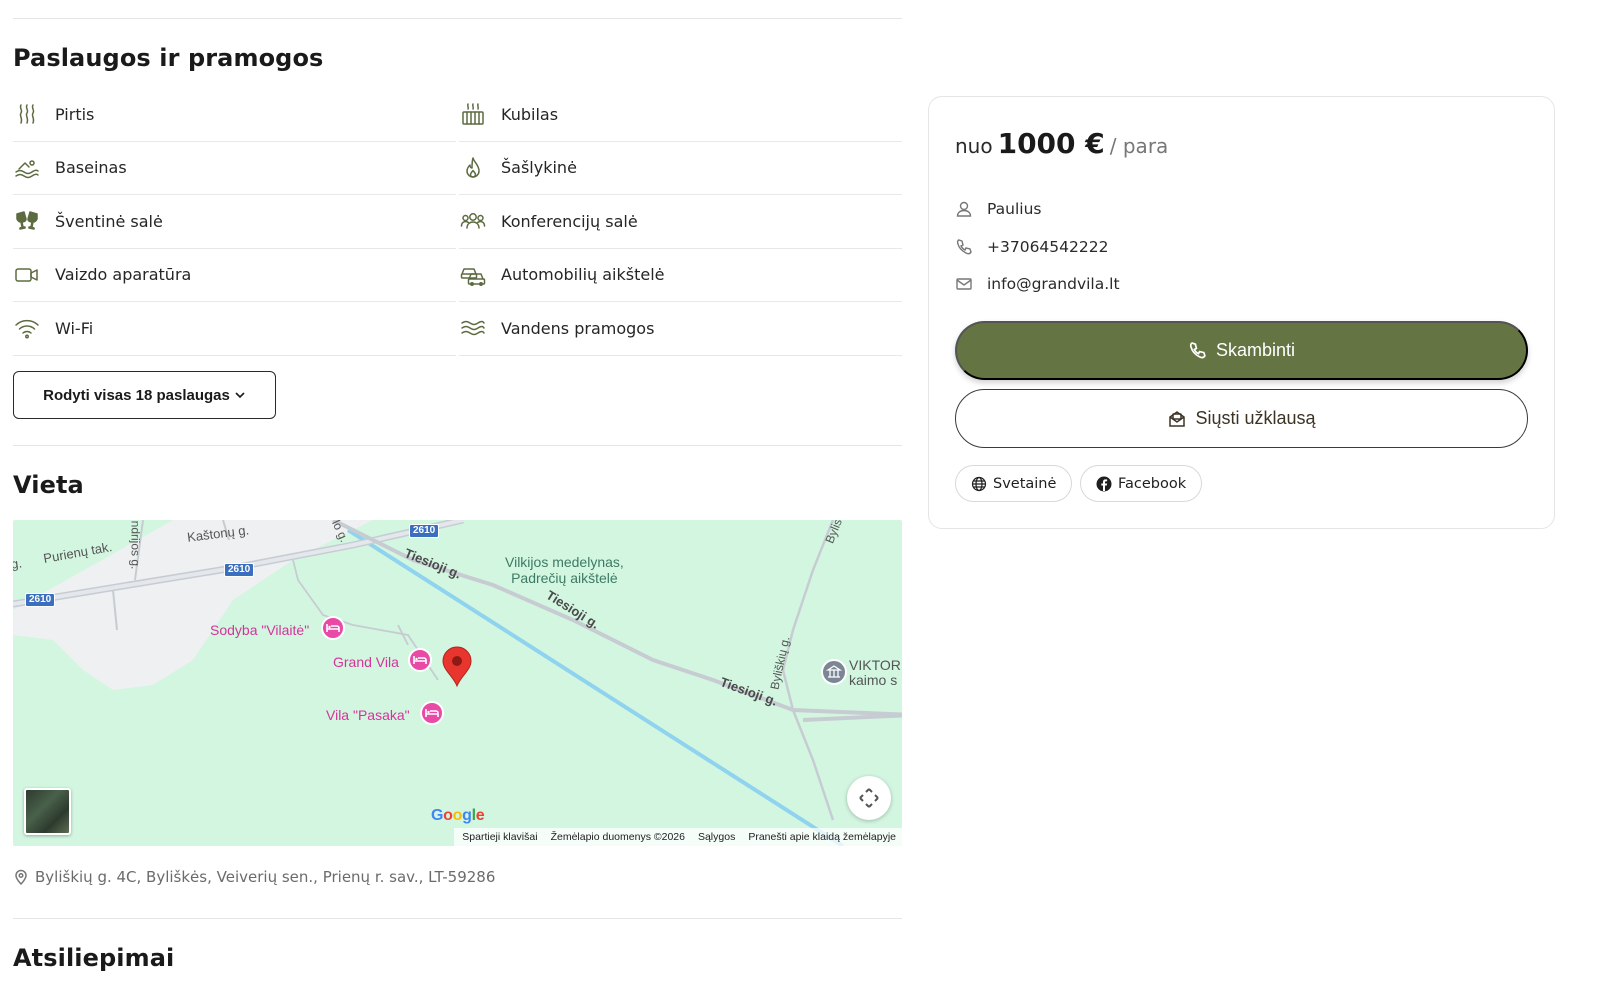  Describe the element at coordinates (135, 545) in the screenshot. I see `road-label: ndrijos g.` at that location.